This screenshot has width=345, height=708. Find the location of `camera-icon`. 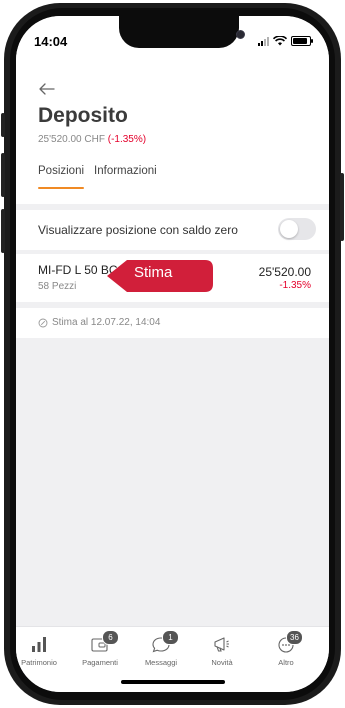

camera-icon is located at coordinates (240, 34).